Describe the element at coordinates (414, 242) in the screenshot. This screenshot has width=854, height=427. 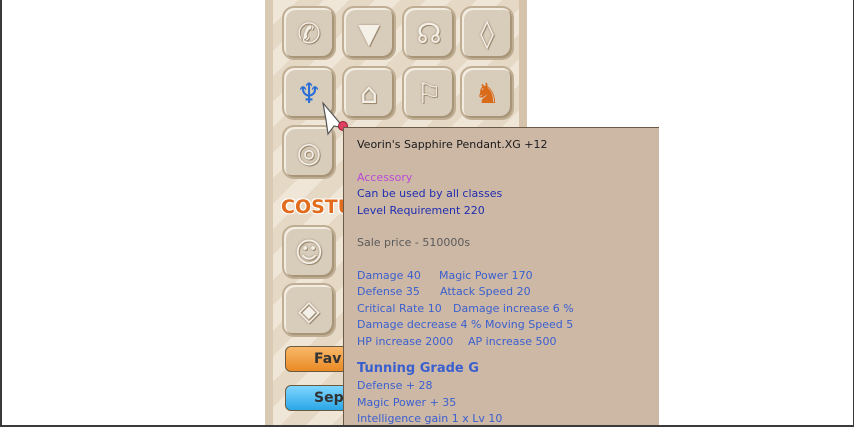
I see `sale-price: Sale price - 510000s` at that location.